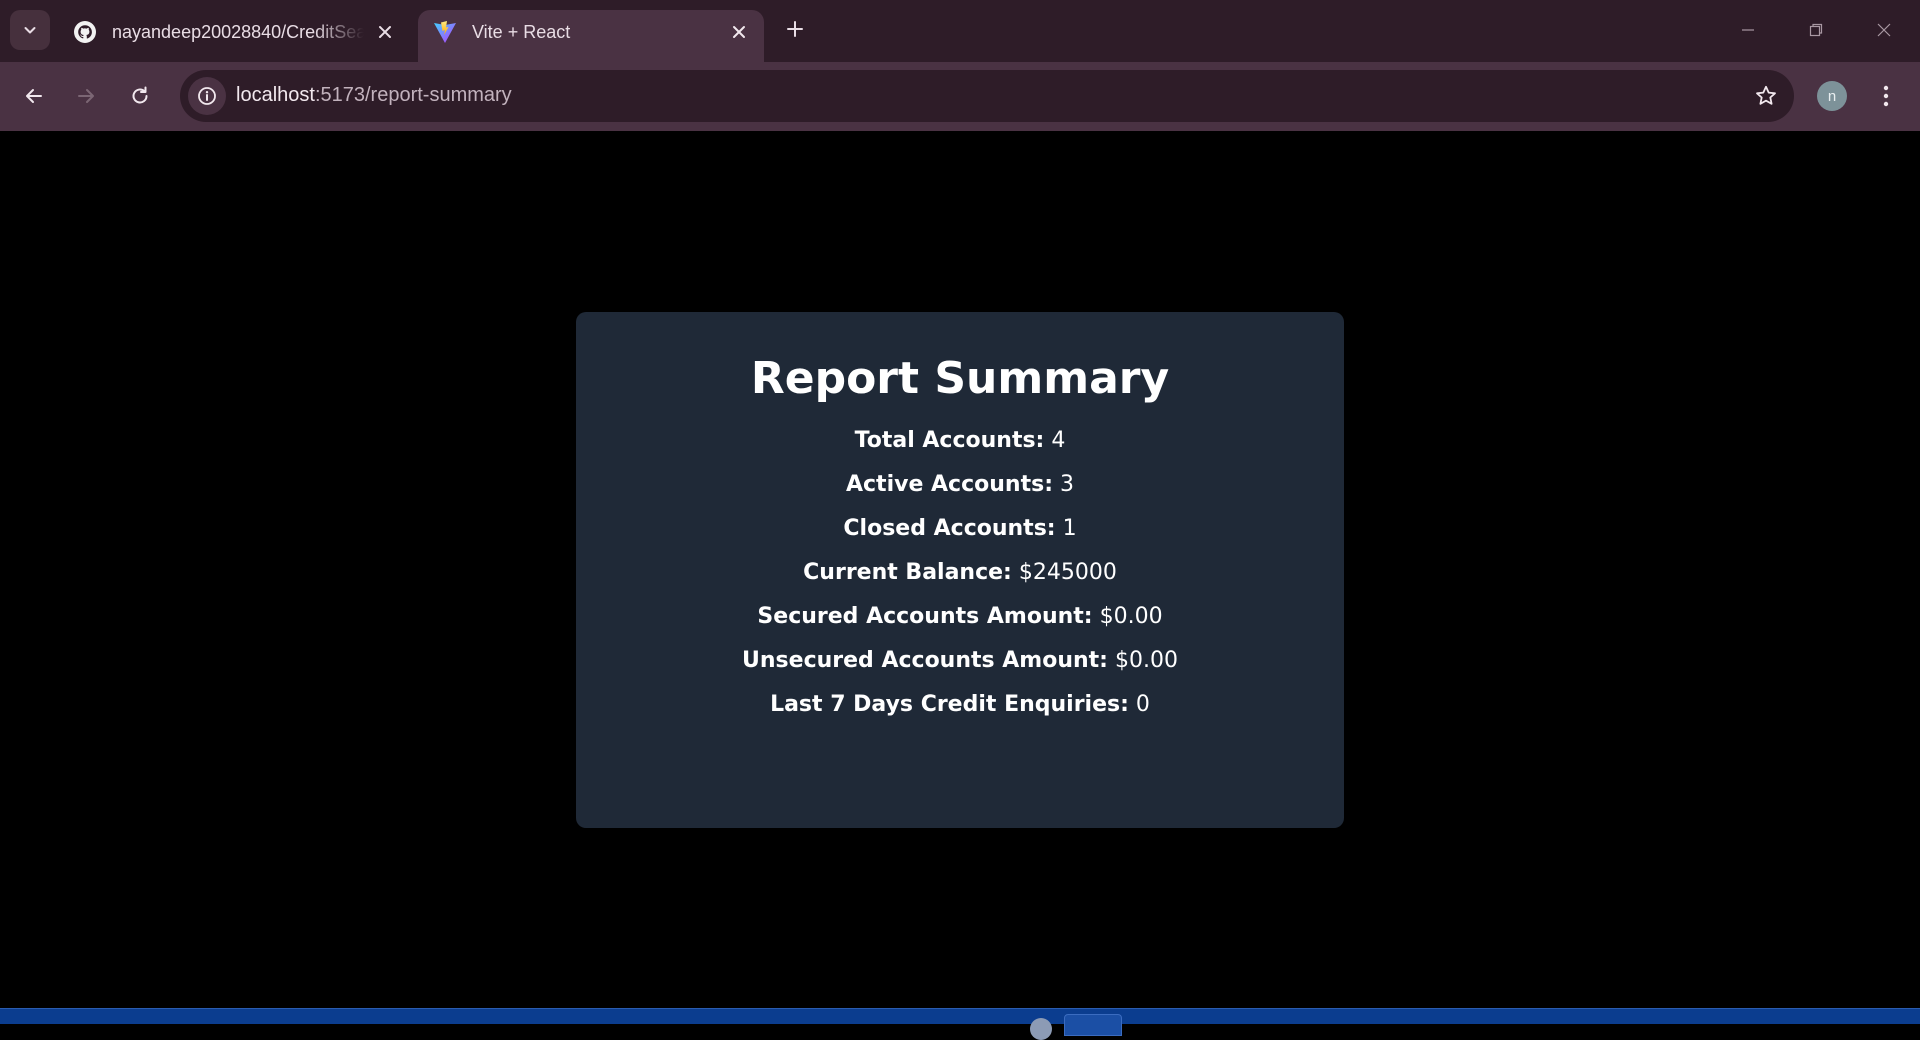 This screenshot has height=1040, width=1920. What do you see at coordinates (275, 95) in the screenshot?
I see `url-host: localhost` at bounding box center [275, 95].